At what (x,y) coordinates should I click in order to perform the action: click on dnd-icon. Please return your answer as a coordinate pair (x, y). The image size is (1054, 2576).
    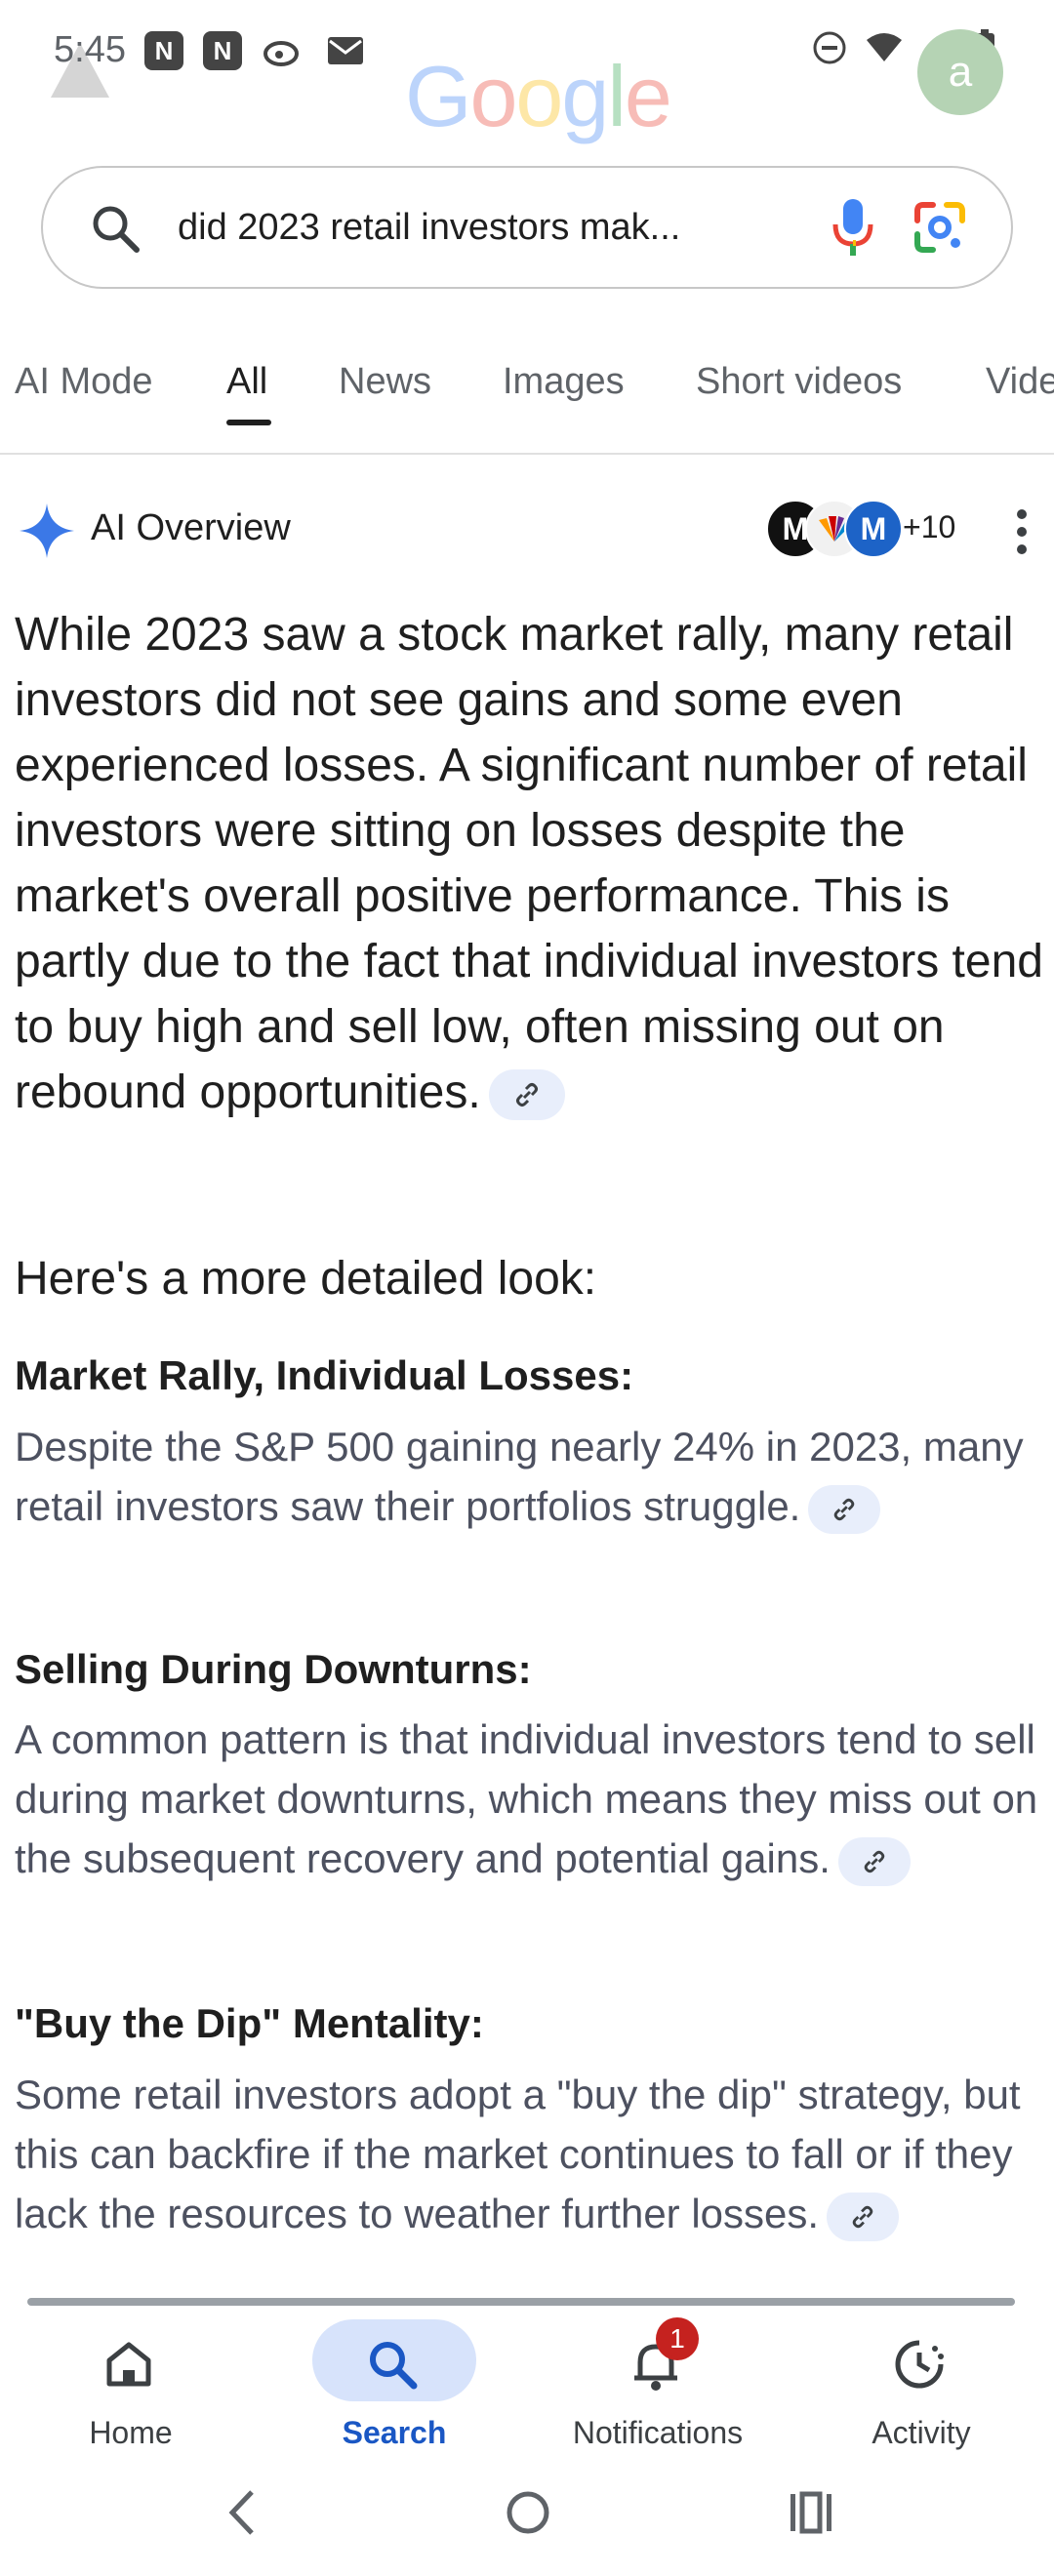
    Looking at the image, I should click on (830, 47).